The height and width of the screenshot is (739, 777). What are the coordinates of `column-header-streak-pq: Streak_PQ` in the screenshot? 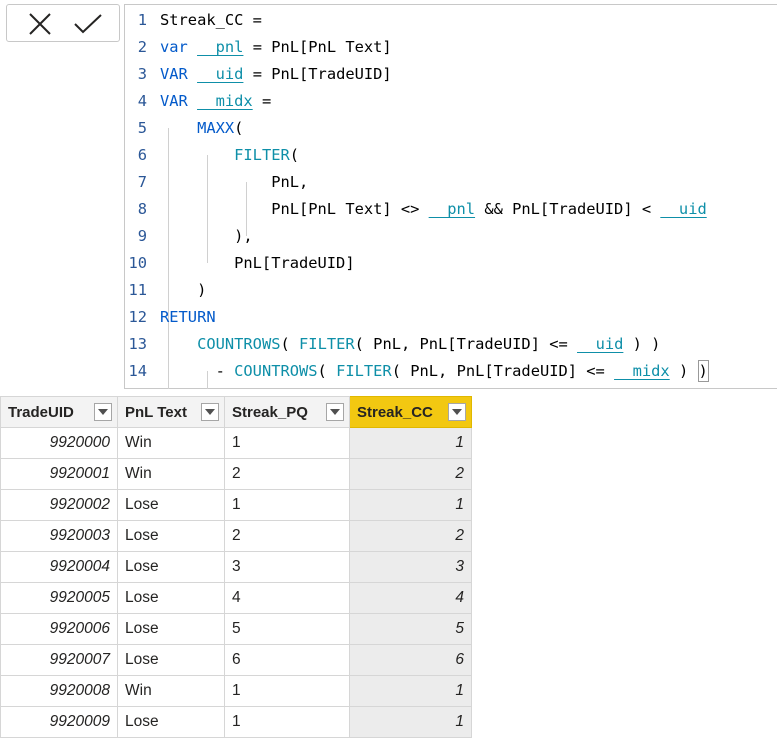 It's located at (287, 412).